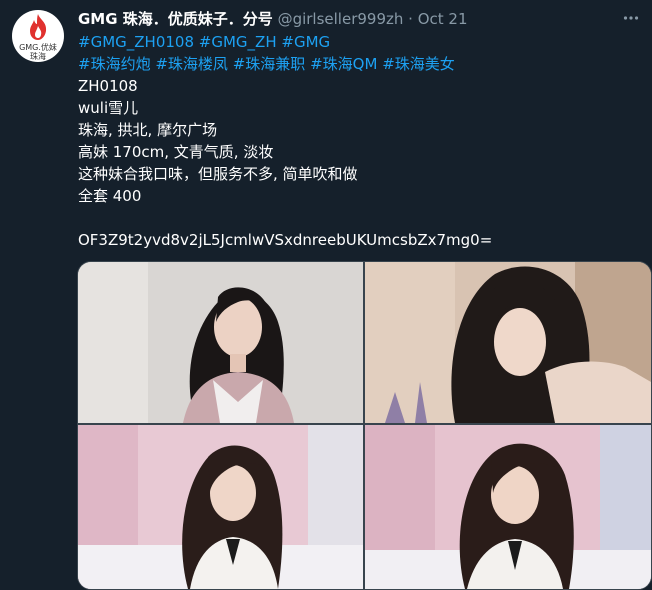 The image size is (652, 590). Describe the element at coordinates (418, 64) in the screenshot. I see `hashtag: #珠海美女` at that location.